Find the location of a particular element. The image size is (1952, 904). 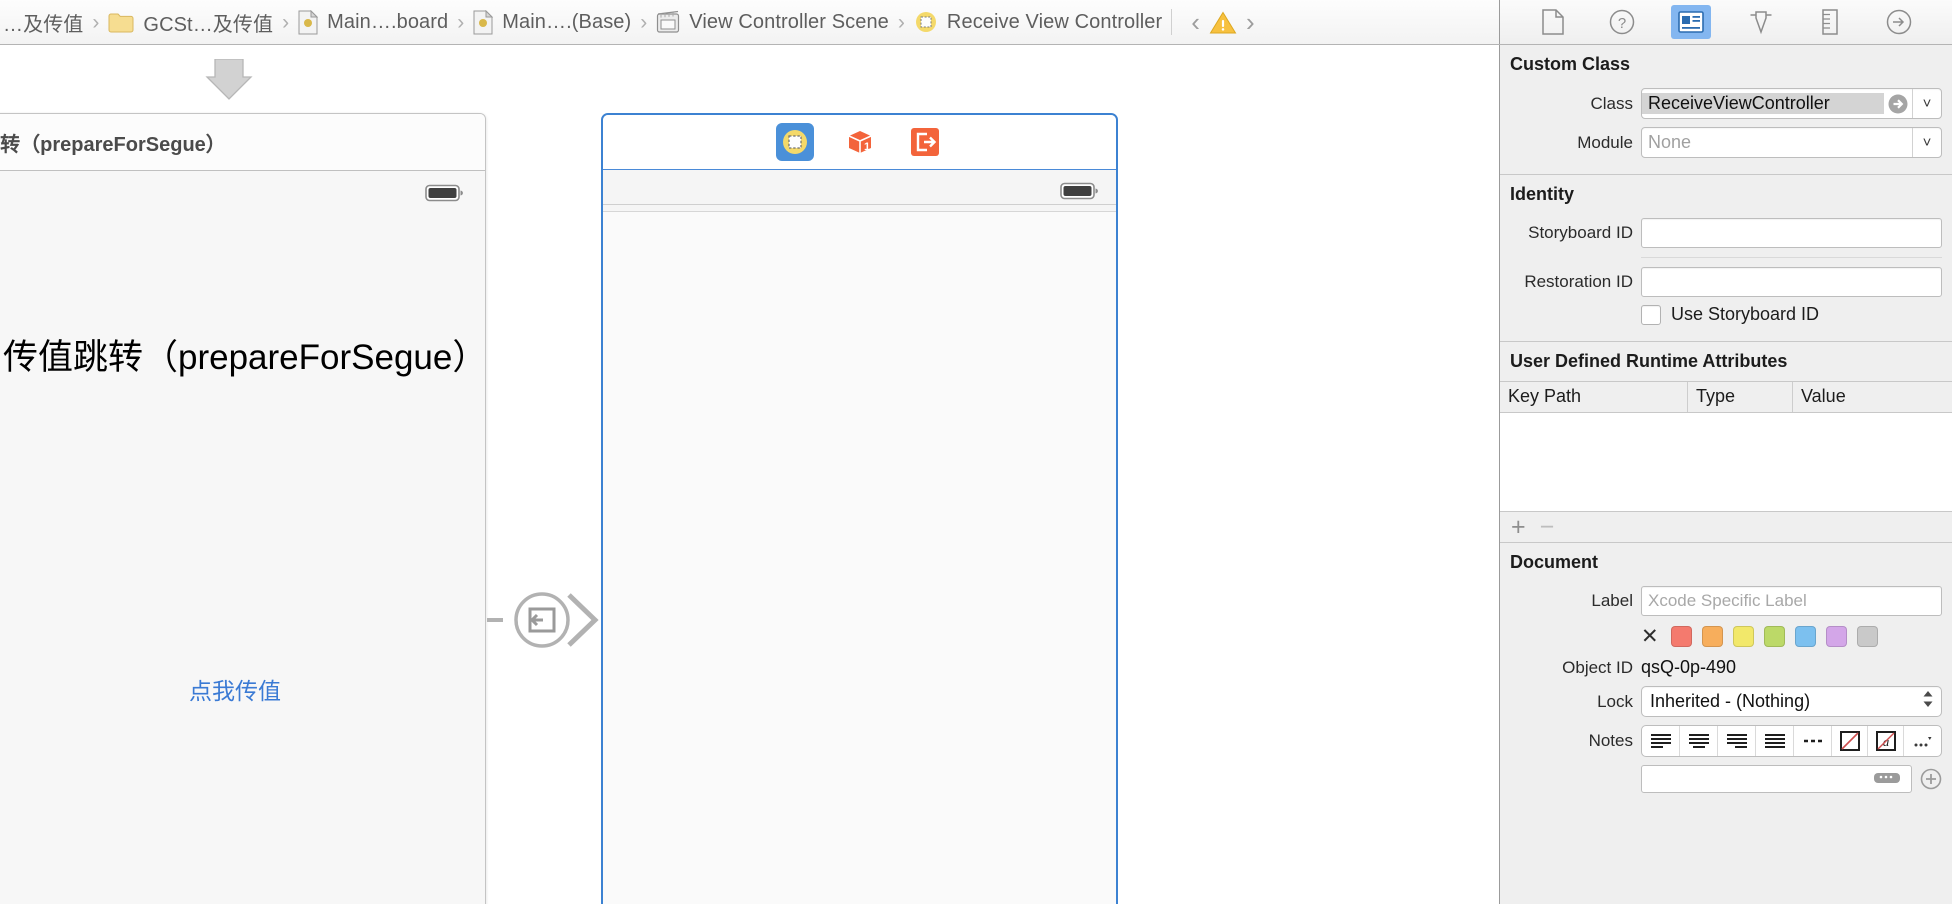

remove-attribute-button: − is located at coordinates (1547, 527).